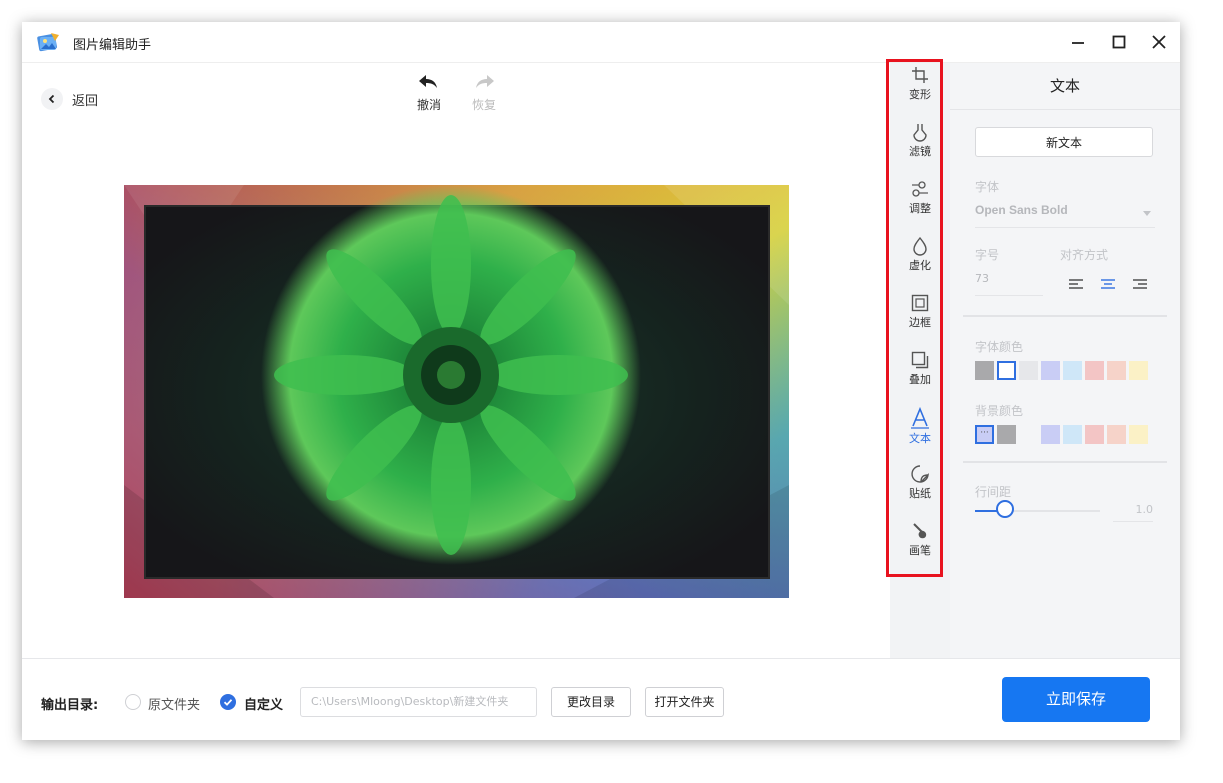 The height and width of the screenshot is (783, 1223). I want to click on more-icon: ···, so click(984, 433).